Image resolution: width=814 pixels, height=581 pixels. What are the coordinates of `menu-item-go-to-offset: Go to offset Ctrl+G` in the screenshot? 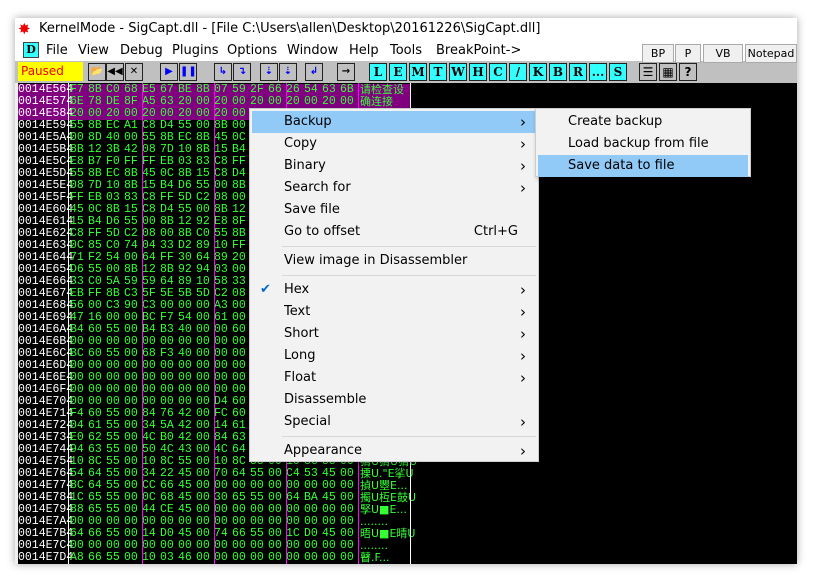 It's located at (394, 232).